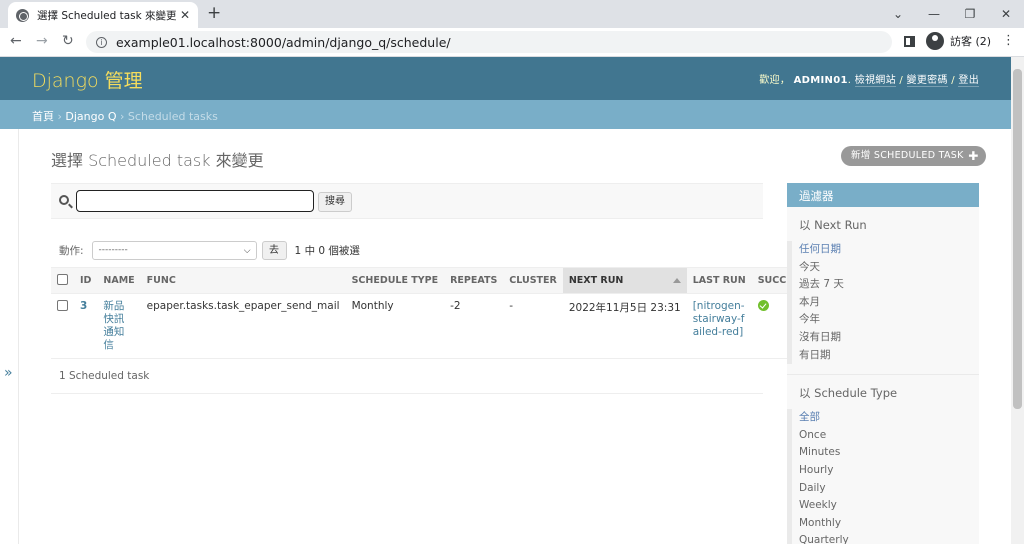 This screenshot has width=1024, height=544. Describe the element at coordinates (115, 326) in the screenshot. I see `row-name-link: 新品快訊通知信` at that location.